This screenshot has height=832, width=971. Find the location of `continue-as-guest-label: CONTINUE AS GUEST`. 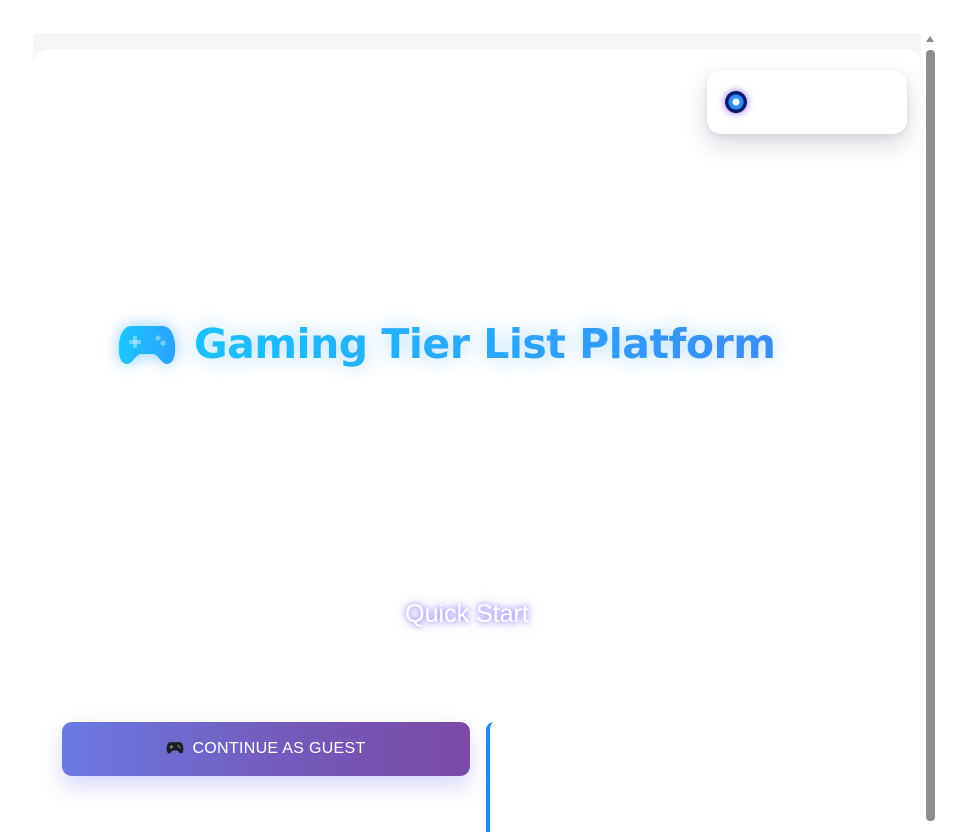

continue-as-guest-label: CONTINUE AS GUEST is located at coordinates (279, 748).